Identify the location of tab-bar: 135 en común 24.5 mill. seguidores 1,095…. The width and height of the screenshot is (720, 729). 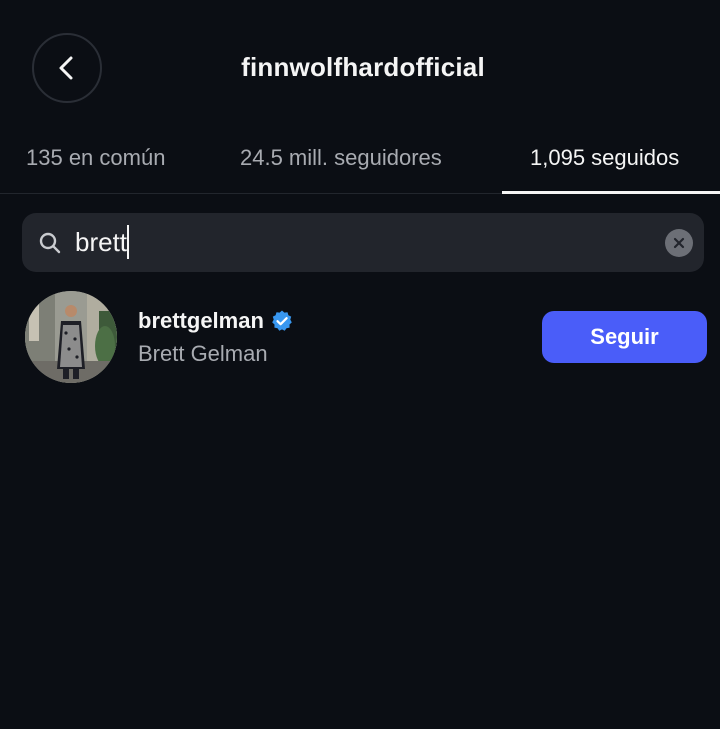
(360, 164).